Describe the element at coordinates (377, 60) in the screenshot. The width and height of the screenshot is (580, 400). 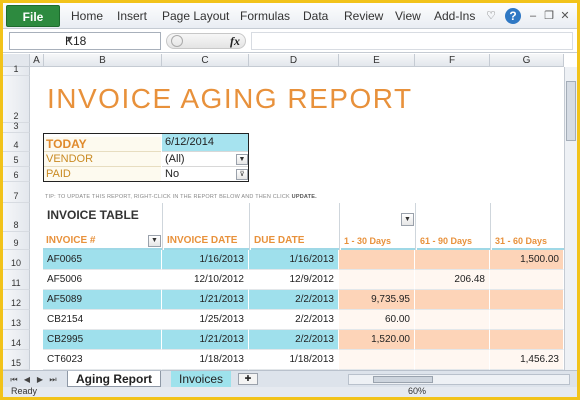
I see `column-header-e: E` at that location.